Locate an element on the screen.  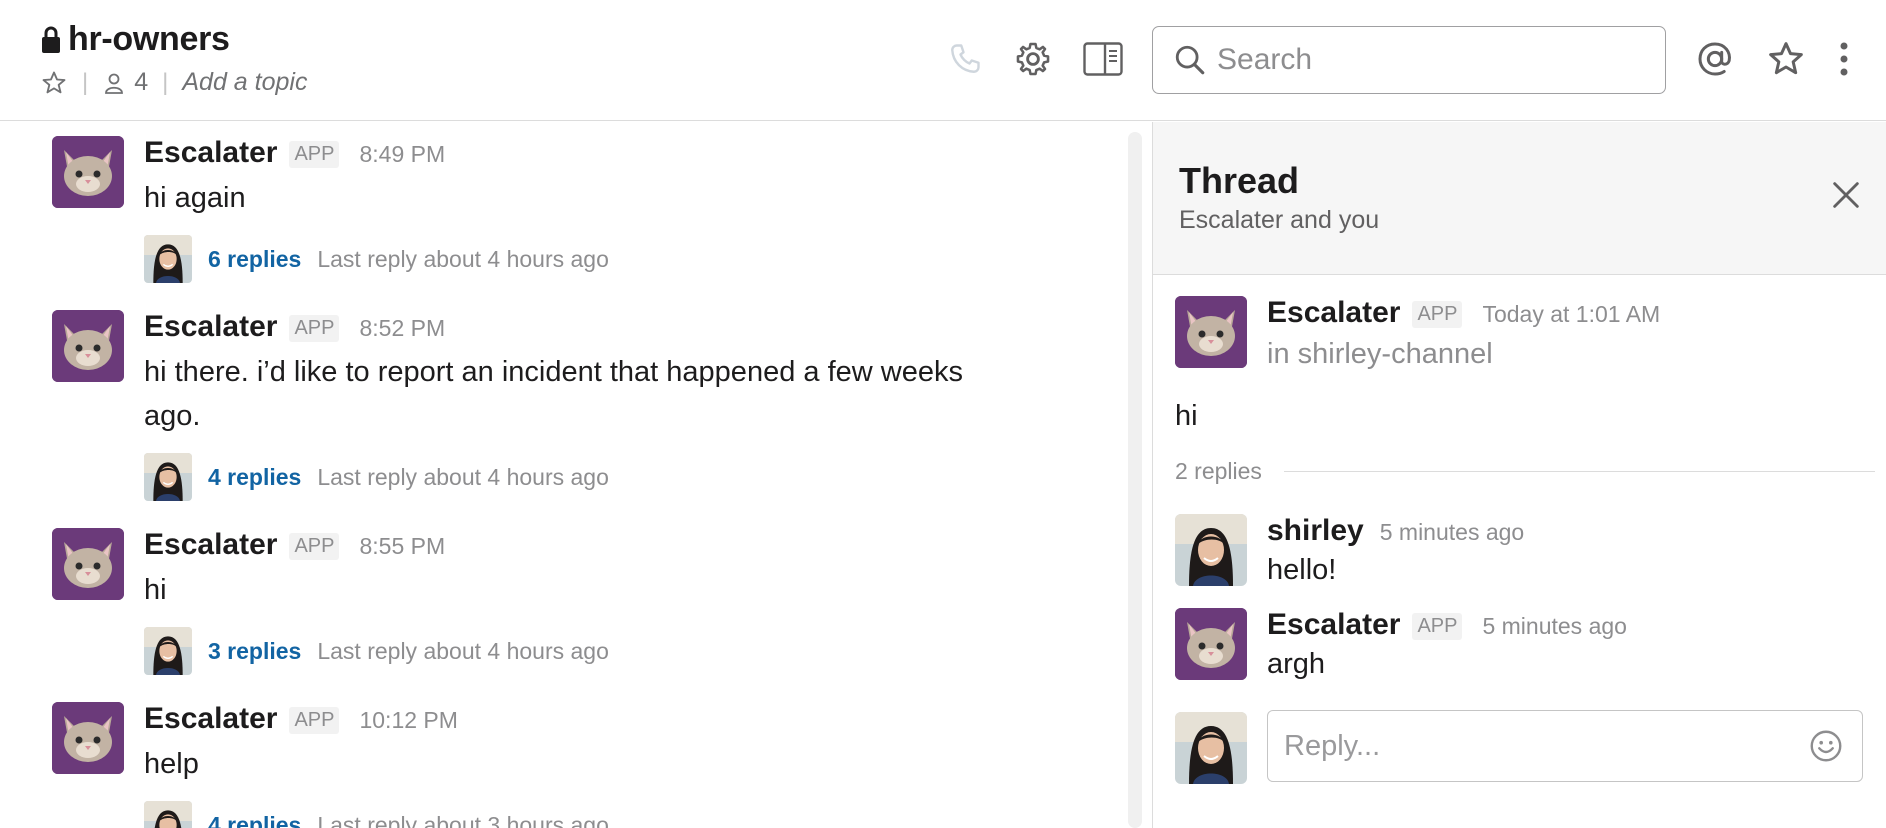
details-pane-icon is located at coordinates (1103, 59).